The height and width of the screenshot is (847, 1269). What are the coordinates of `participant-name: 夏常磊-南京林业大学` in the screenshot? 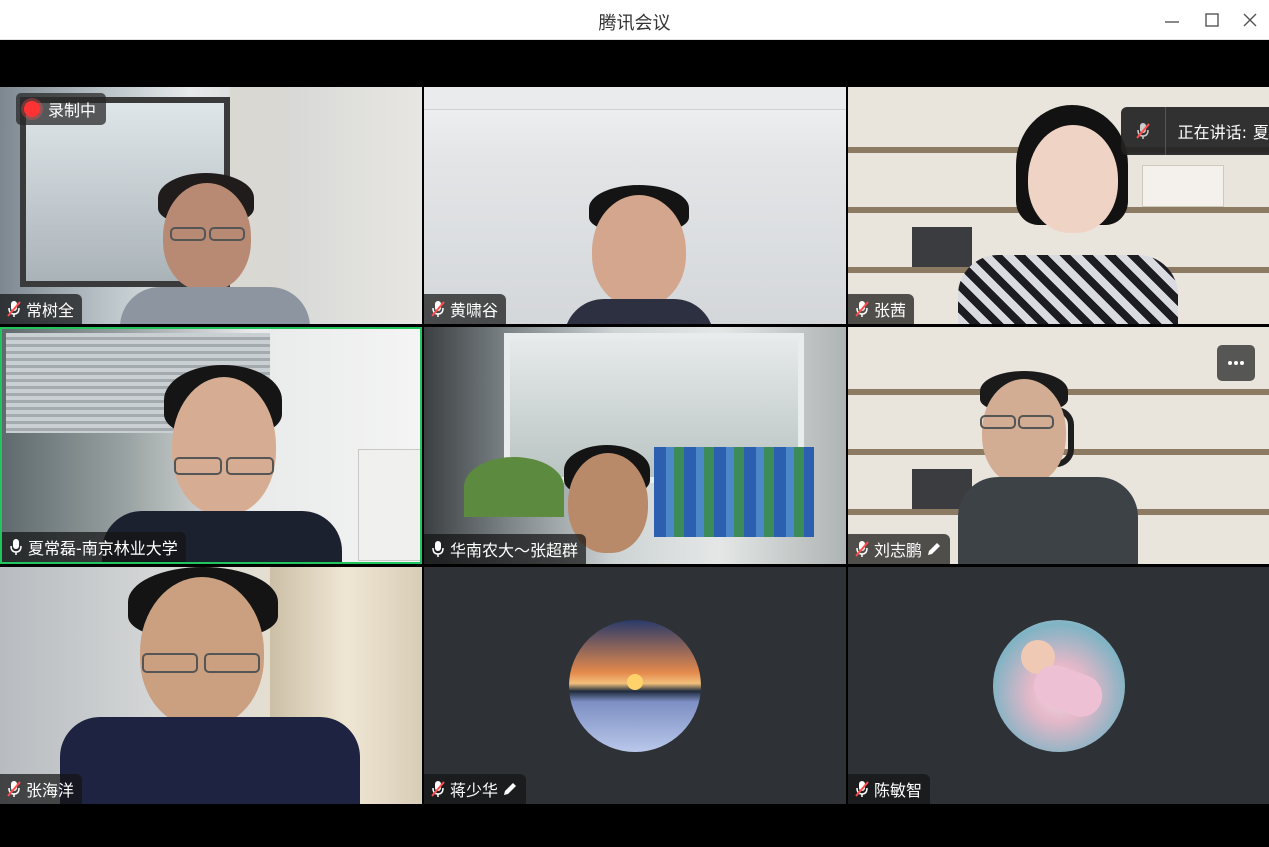 It's located at (103, 548).